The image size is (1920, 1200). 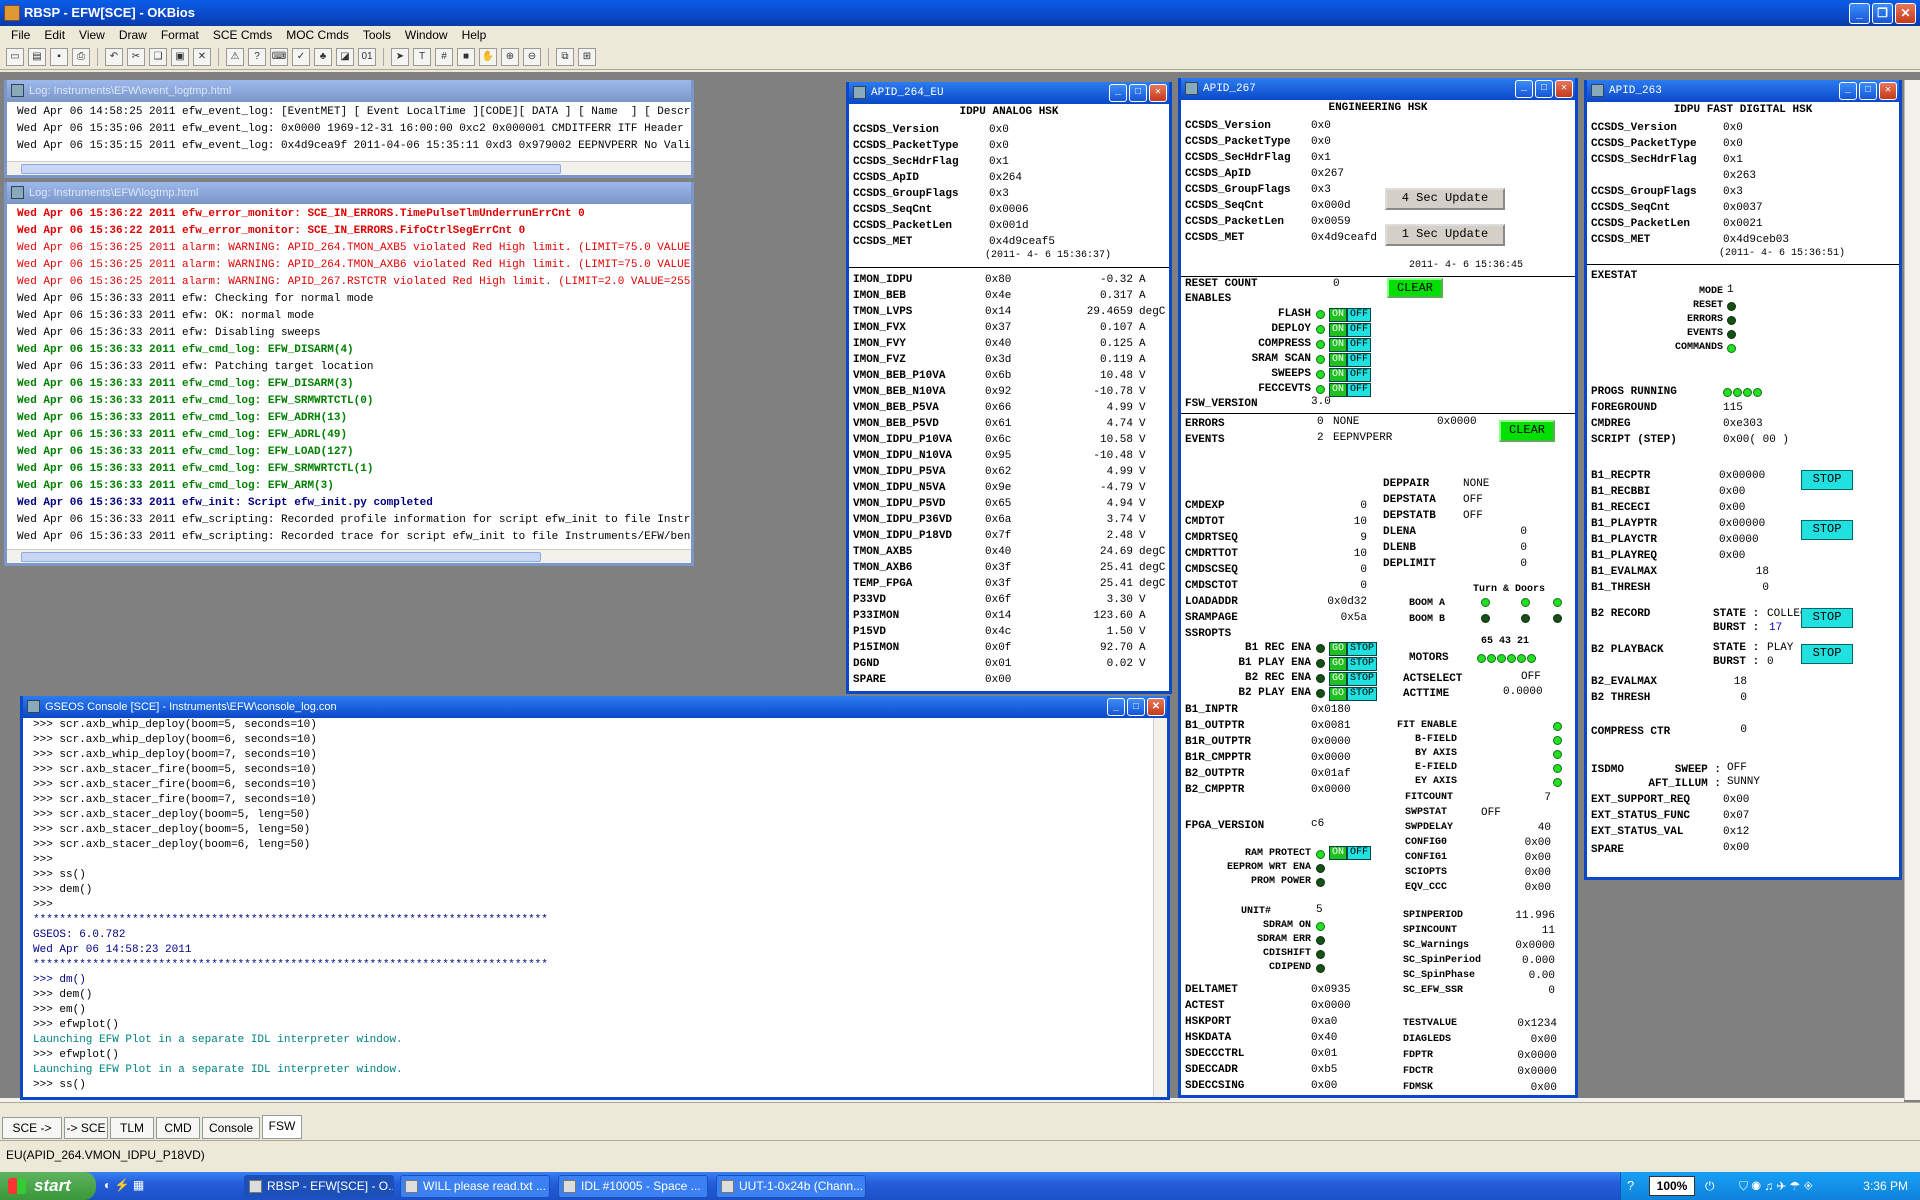 I want to click on b1-play-stop-button: STOP, so click(x=1827, y=530).